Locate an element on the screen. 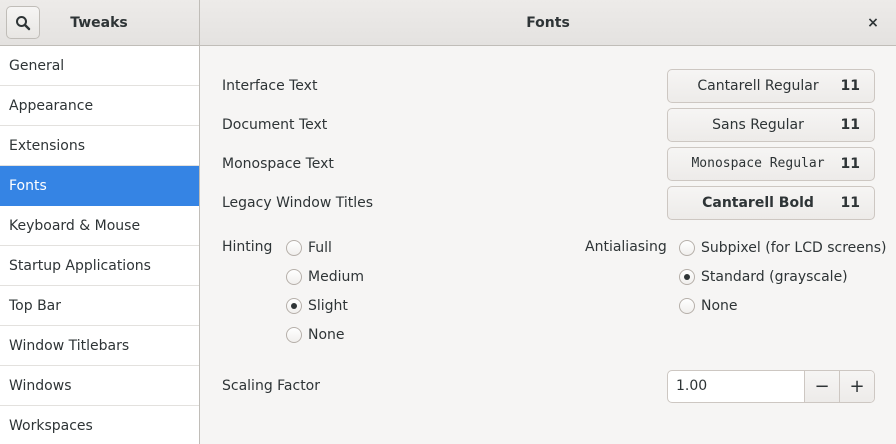 The image size is (896, 444). document-font-size: 11 is located at coordinates (850, 125).